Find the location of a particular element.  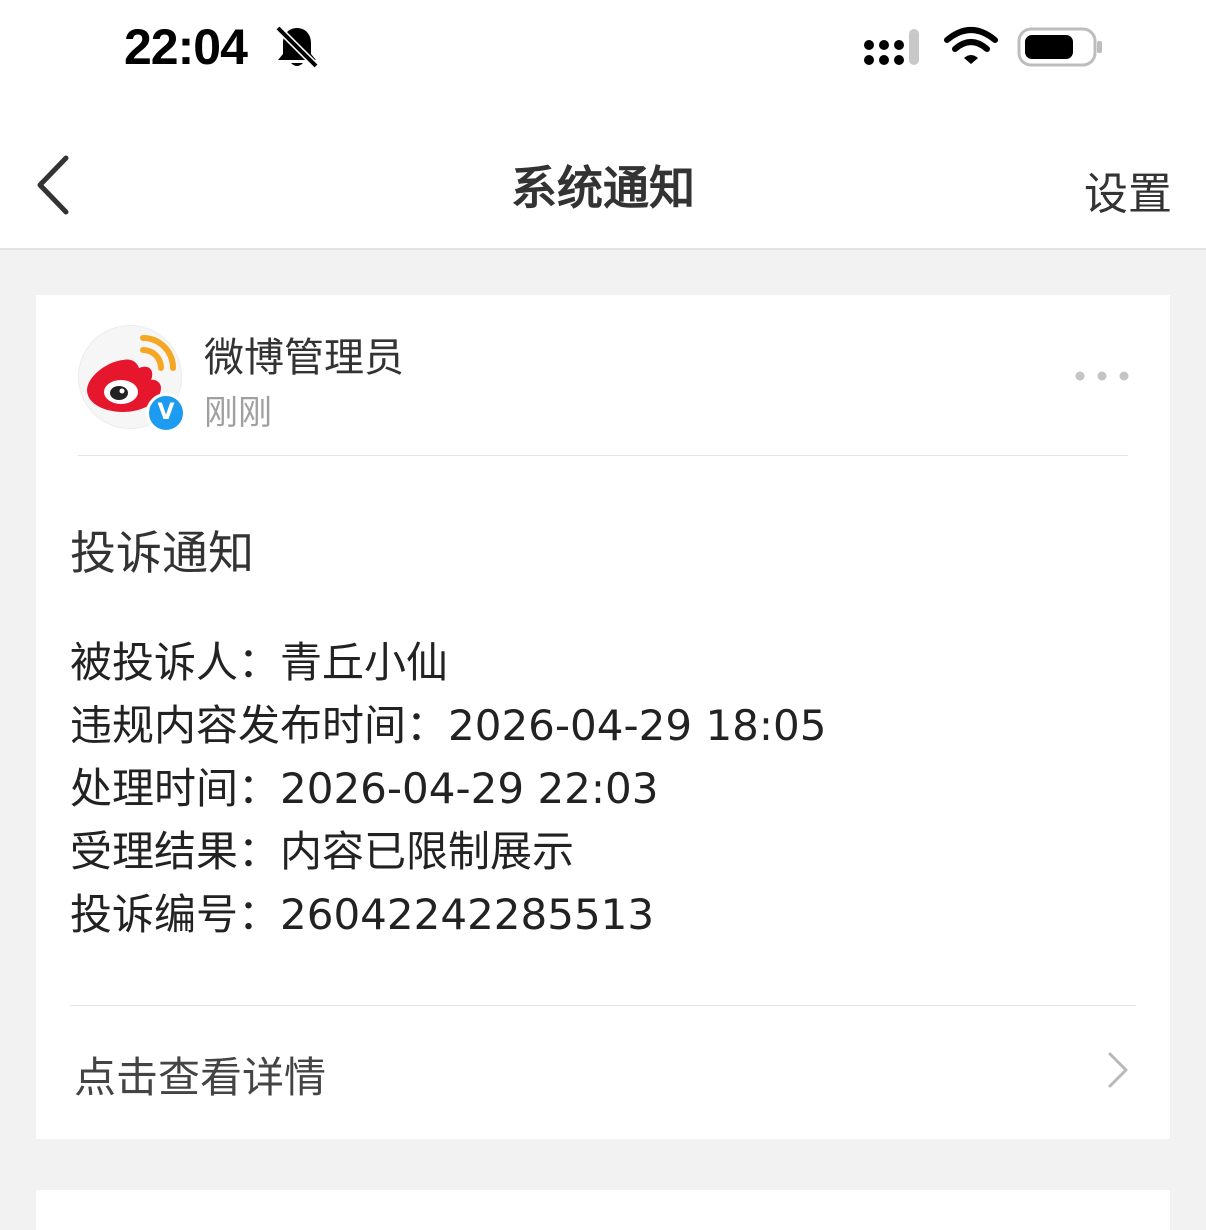

chevron-right-icon is located at coordinates (1118, 1070).